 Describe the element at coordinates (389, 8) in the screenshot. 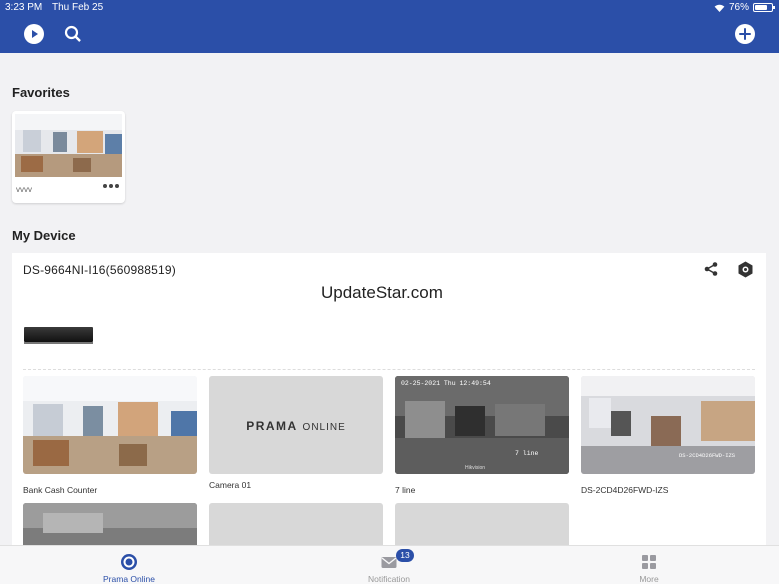

I see `status-bar: 3:23 PM Thu Feb 25 76%` at that location.